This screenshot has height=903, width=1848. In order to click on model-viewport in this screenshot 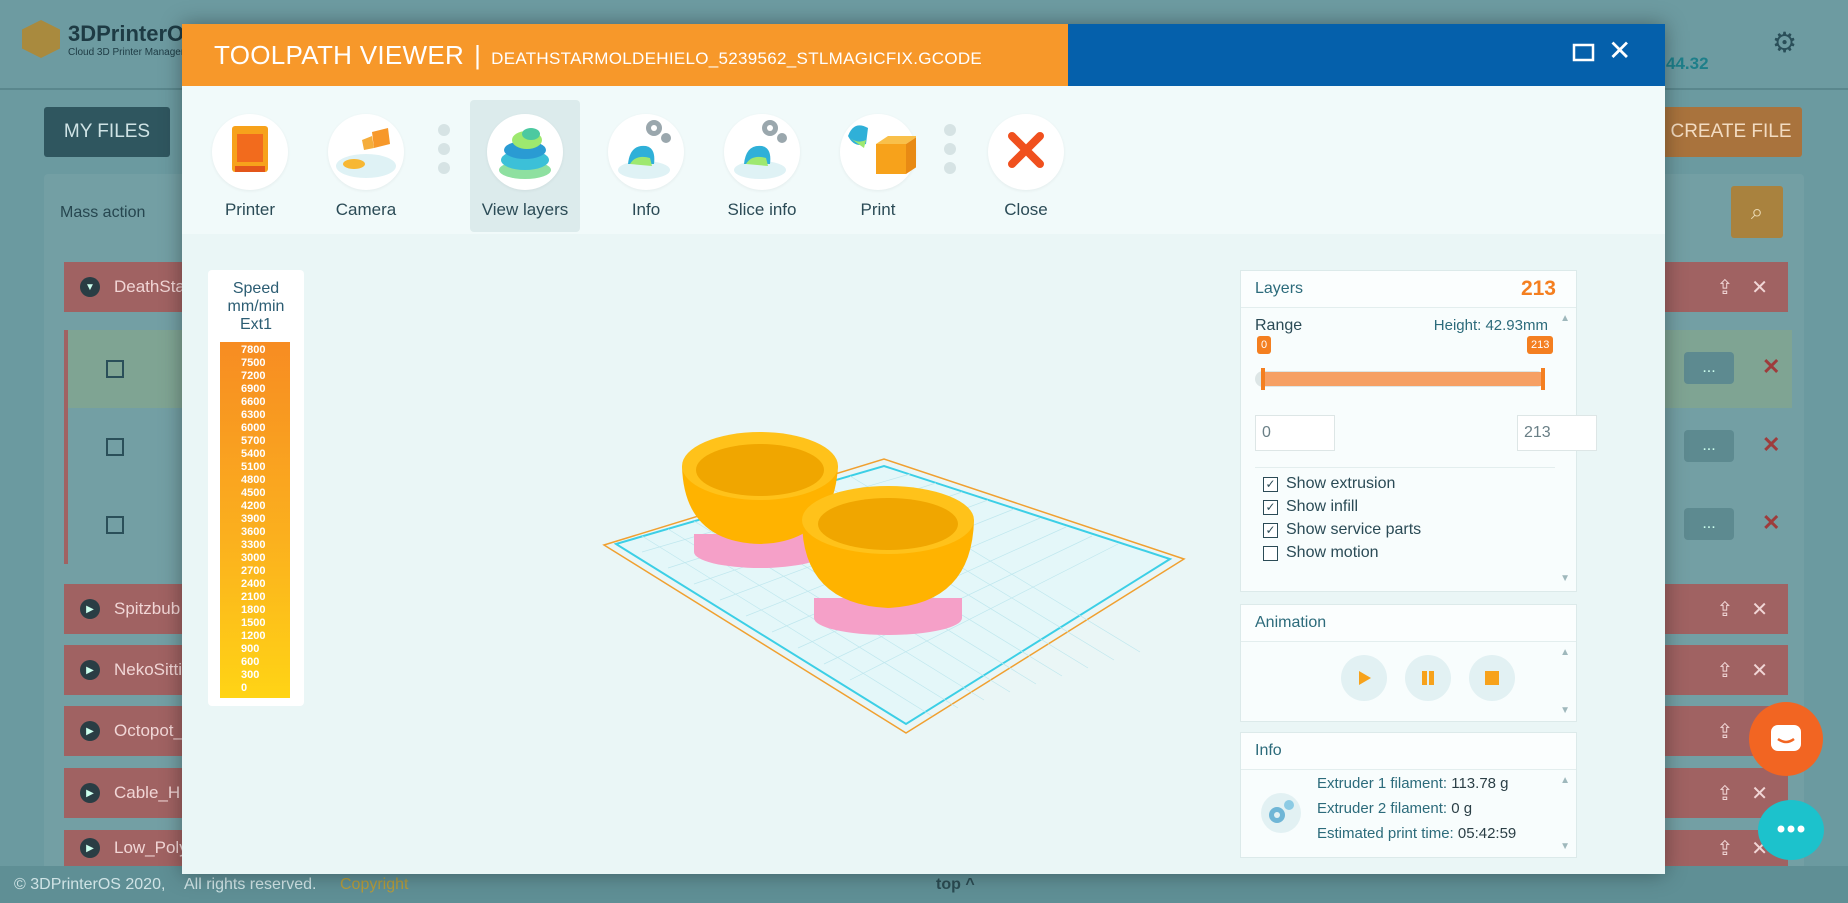, I will do `click(912, 564)`.